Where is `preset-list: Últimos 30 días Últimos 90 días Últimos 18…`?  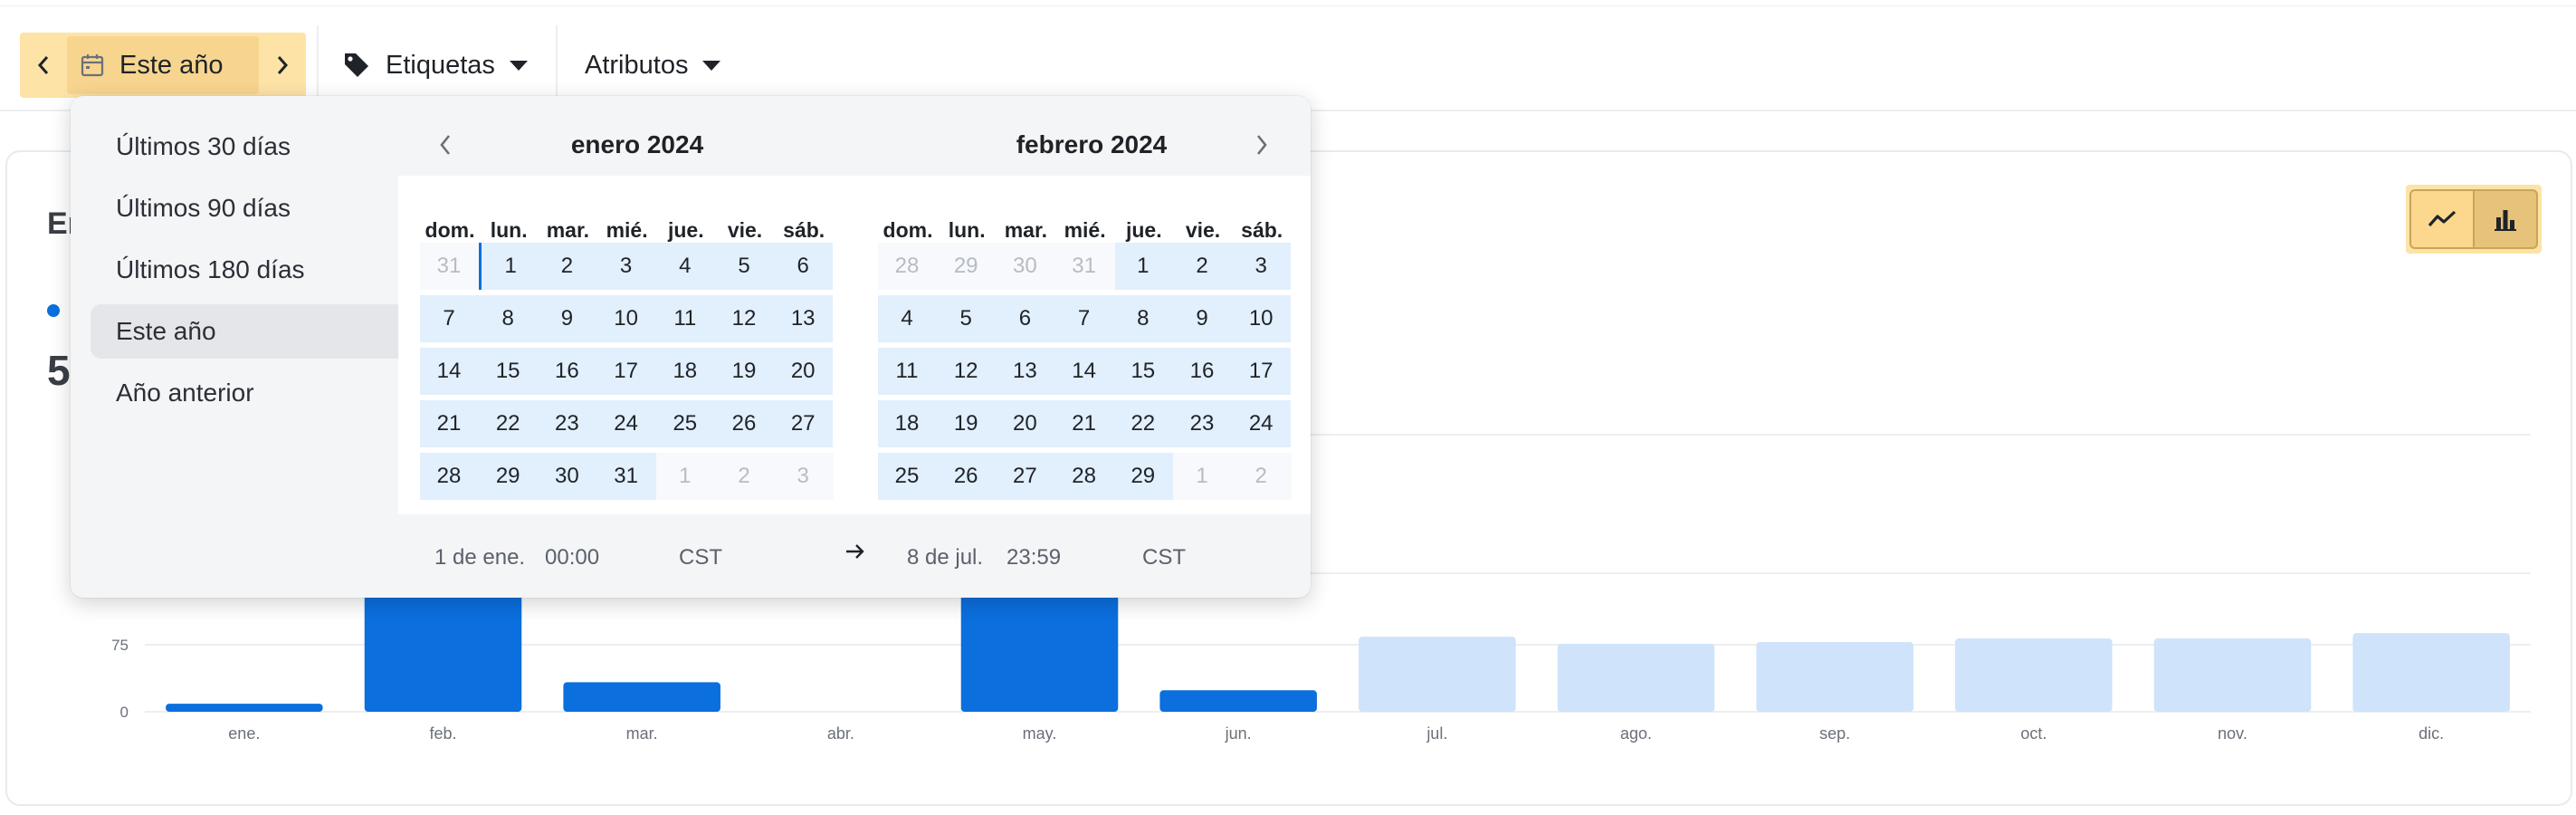
preset-list: Últimos 30 días Últimos 90 días Últimos 18… is located at coordinates (269, 273).